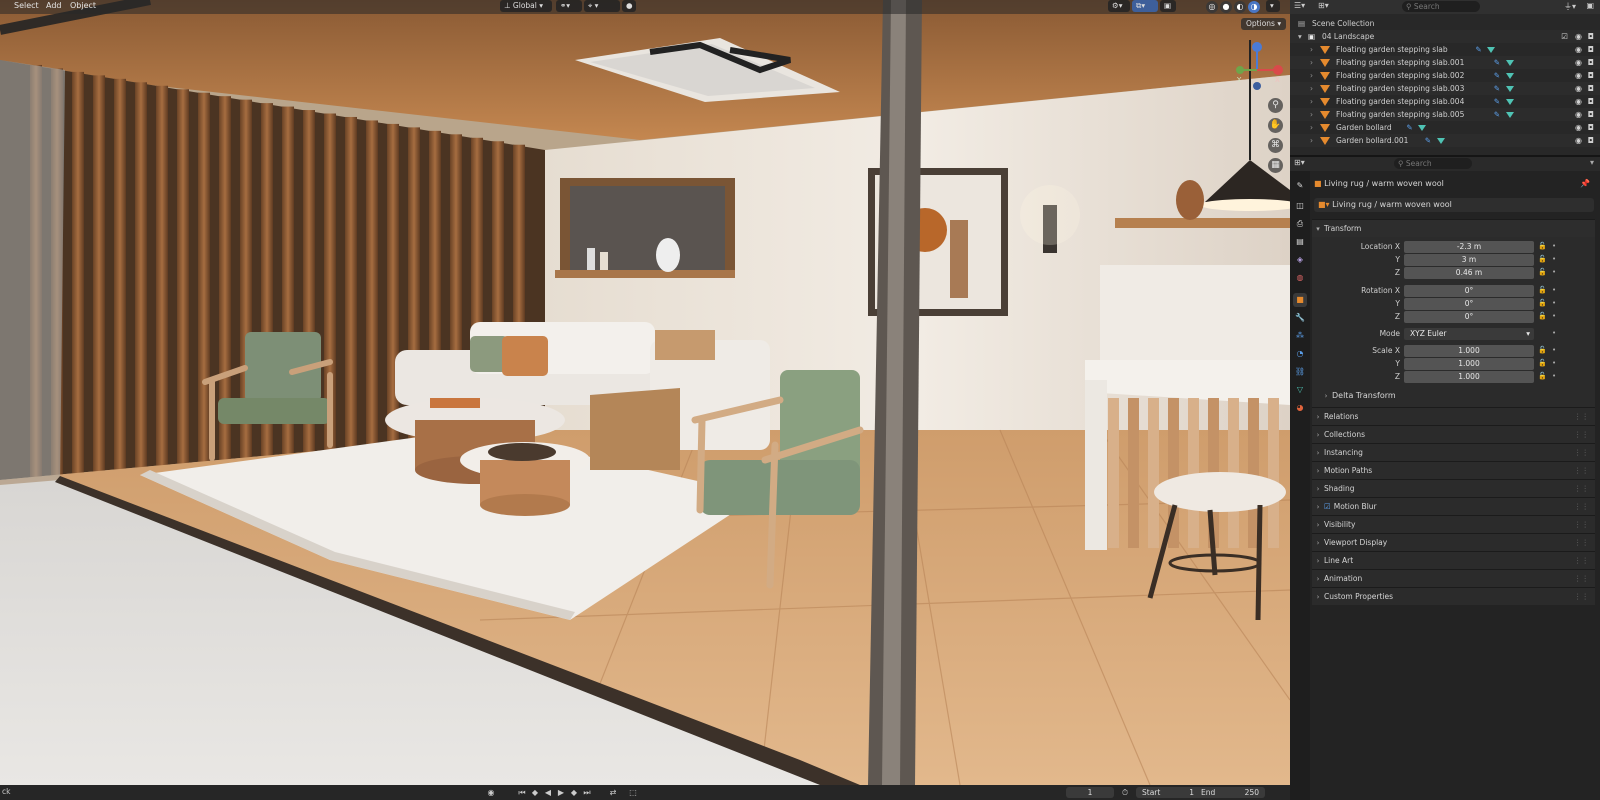 The width and height of the screenshot is (1600, 800). Describe the element at coordinates (1445, 114) in the screenshot. I see `outliner-item: › Floating garden stepping slab.005 ✎ ◉ ◘` at that location.